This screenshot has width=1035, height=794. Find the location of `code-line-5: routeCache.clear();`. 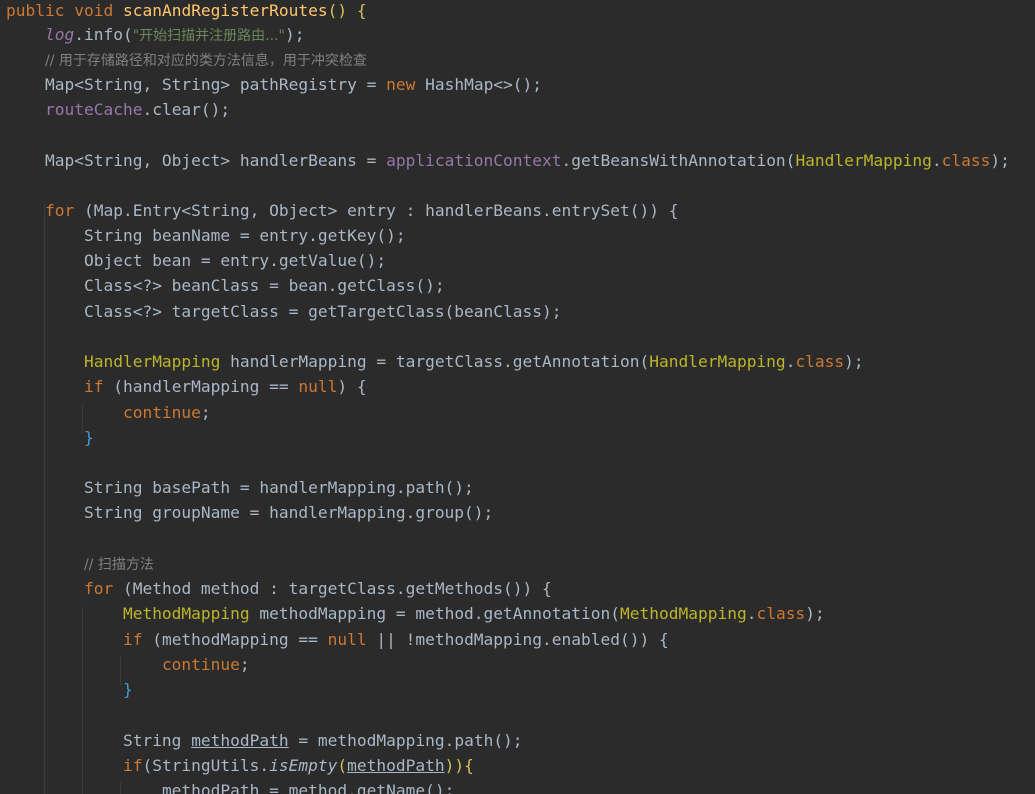

code-line-5: routeCache.clear(); is located at coordinates (118, 110).